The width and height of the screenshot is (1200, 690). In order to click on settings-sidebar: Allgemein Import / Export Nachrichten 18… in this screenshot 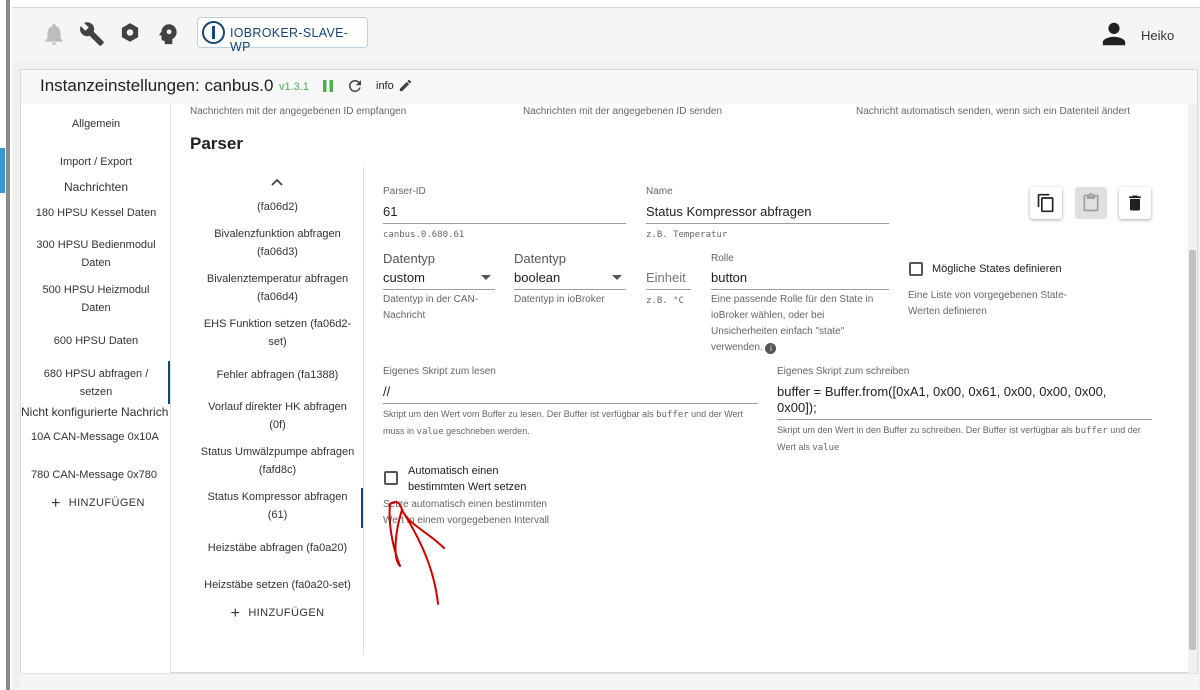, I will do `click(96, 388)`.